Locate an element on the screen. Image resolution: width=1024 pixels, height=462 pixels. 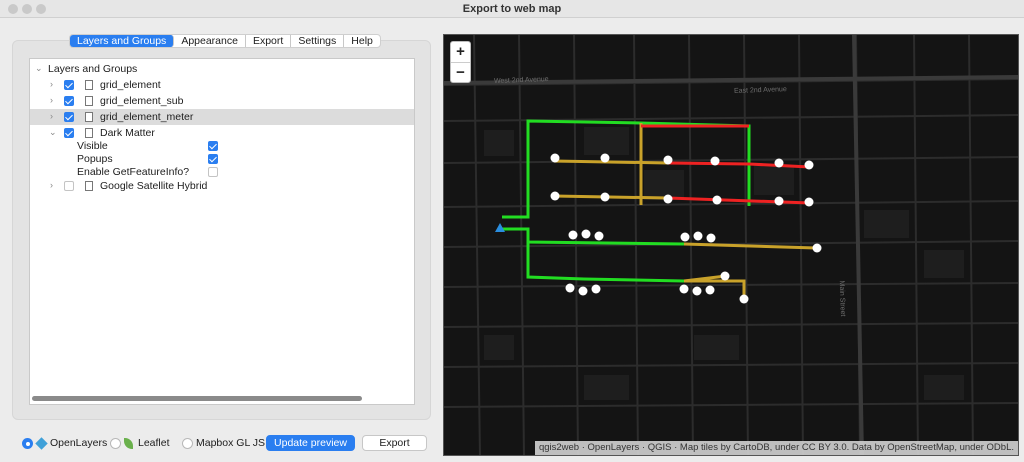
openlayers-label: OpenLayers is located at coordinates (78, 443).